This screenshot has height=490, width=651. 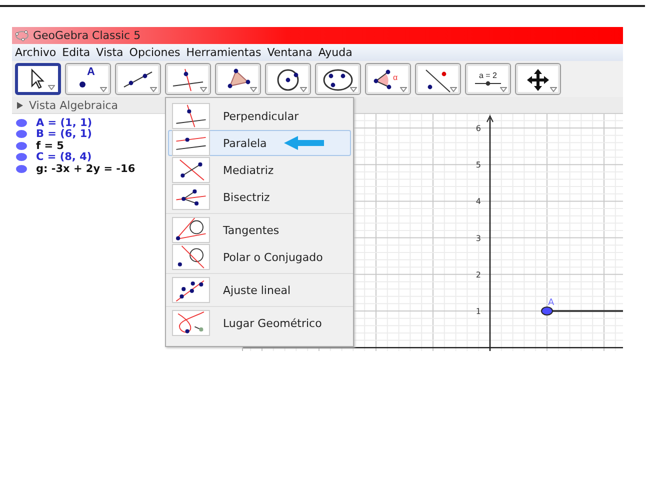 I want to click on menu-item: Ayuda, so click(x=335, y=52).